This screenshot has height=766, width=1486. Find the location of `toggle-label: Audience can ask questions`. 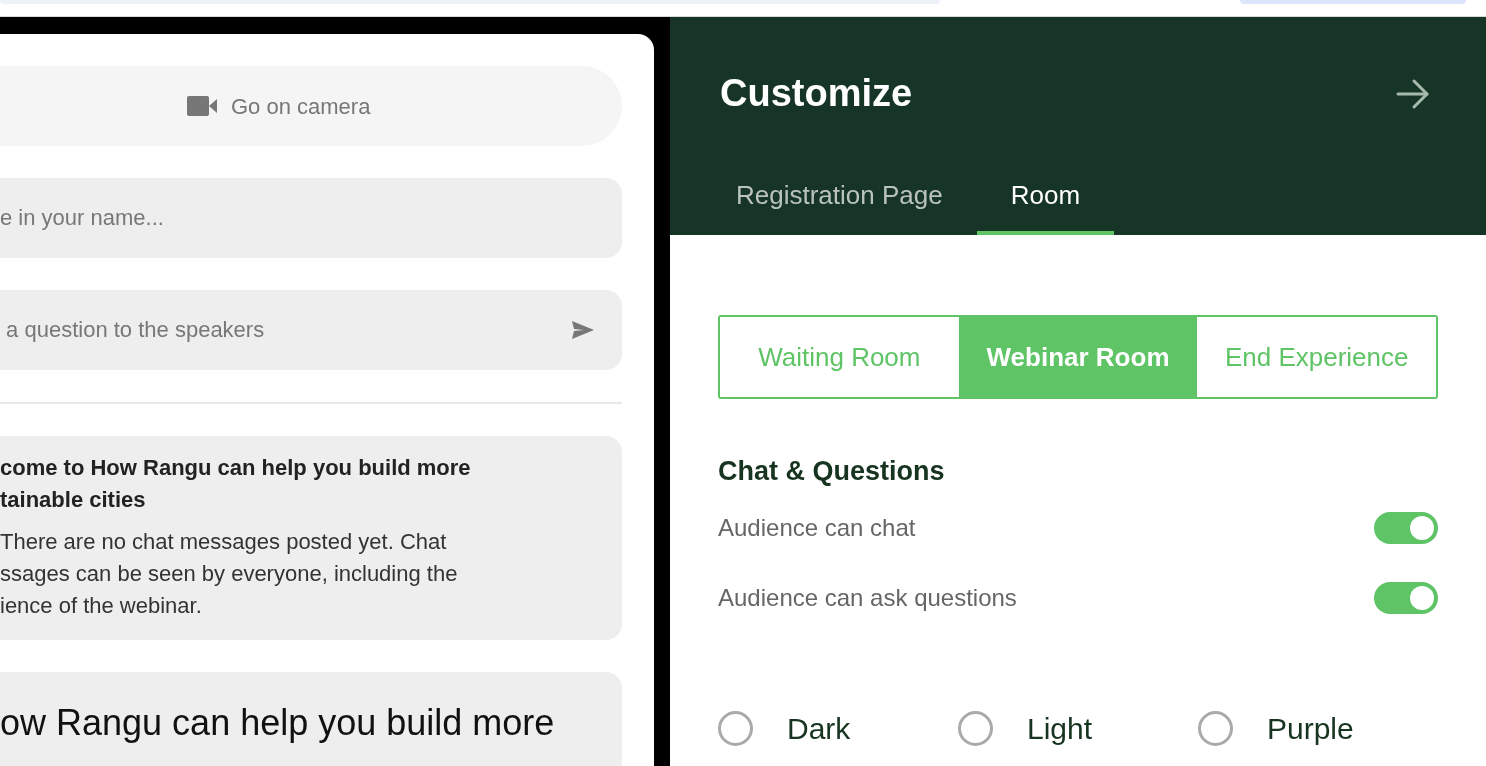

toggle-label: Audience can ask questions is located at coordinates (867, 597).